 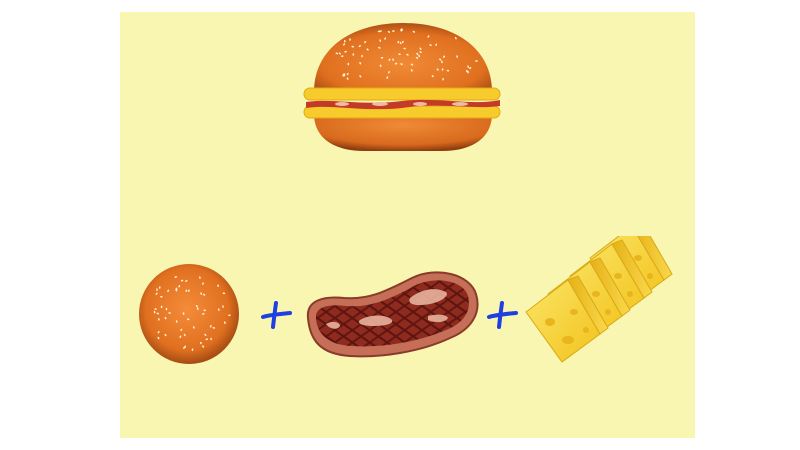 I want to click on bun-icon, so click(x=189, y=314).